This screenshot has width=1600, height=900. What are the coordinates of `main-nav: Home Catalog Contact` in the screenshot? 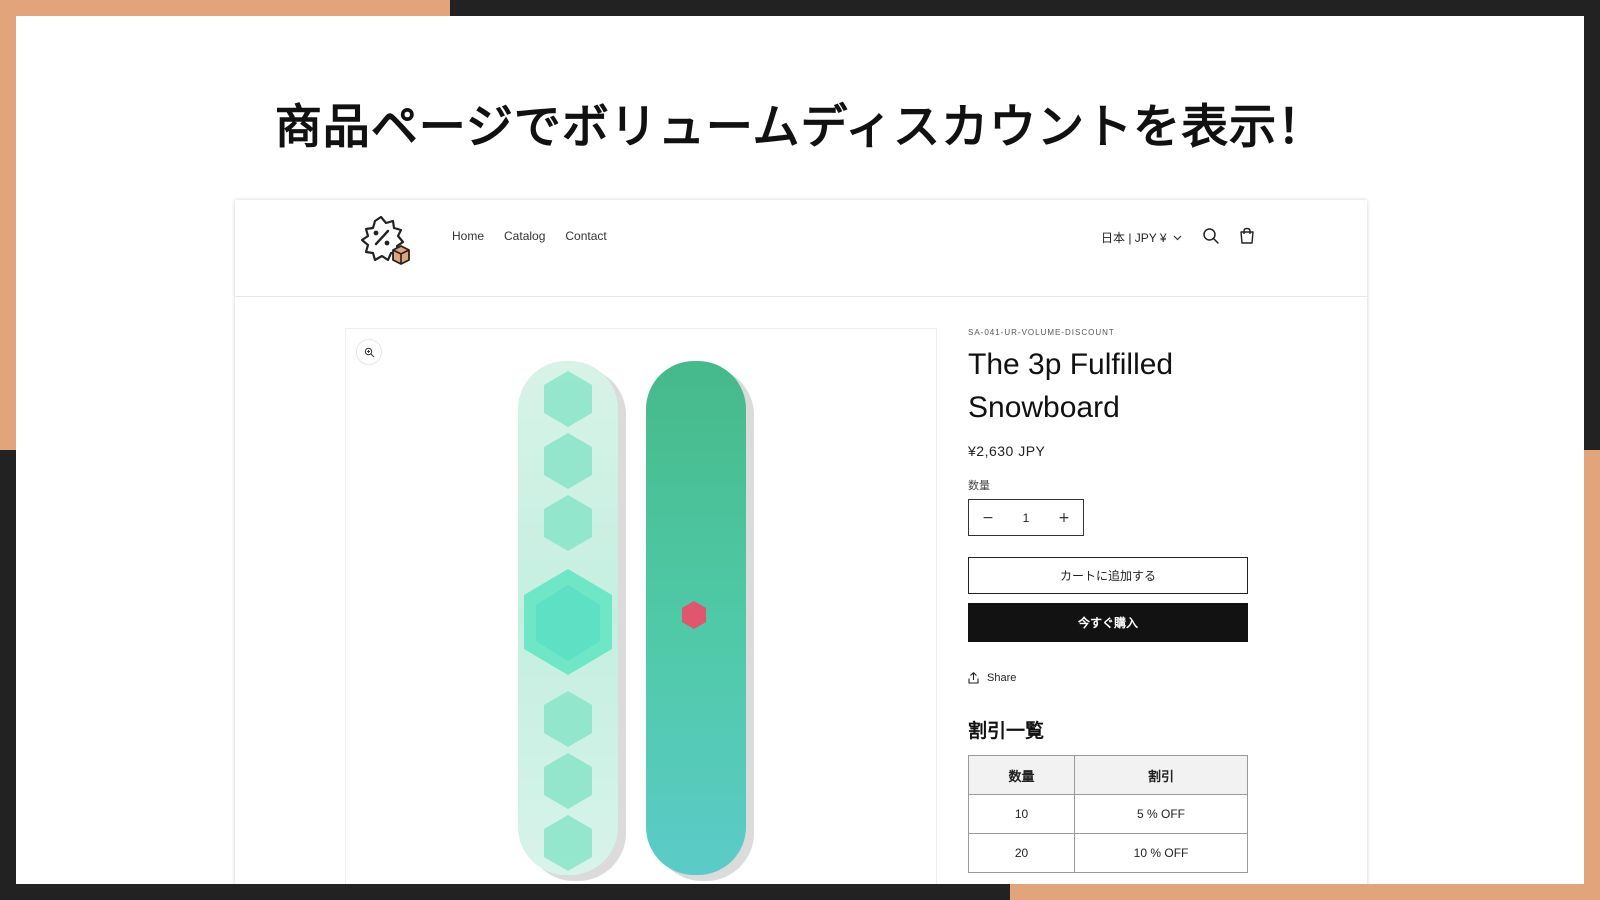 It's located at (529, 236).